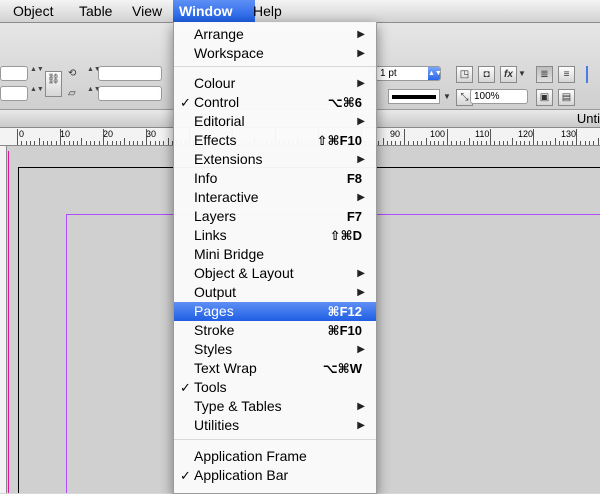 This screenshot has height=494, width=600. What do you see at coordinates (275, 235) in the screenshot?
I see `menu-item-links: Links ⇧⌘D` at bounding box center [275, 235].